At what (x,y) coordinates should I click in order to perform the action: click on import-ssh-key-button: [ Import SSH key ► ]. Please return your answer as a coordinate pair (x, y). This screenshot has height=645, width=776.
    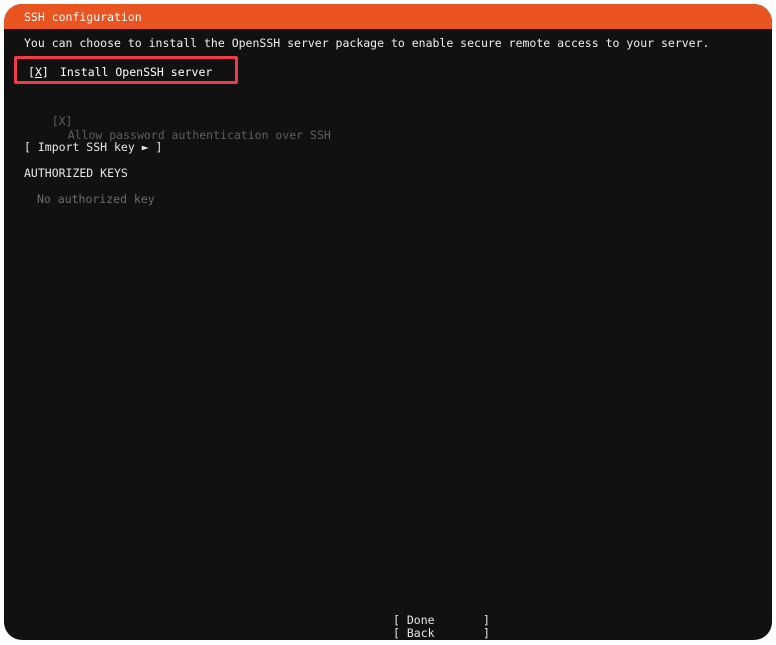
    Looking at the image, I should click on (93, 147).